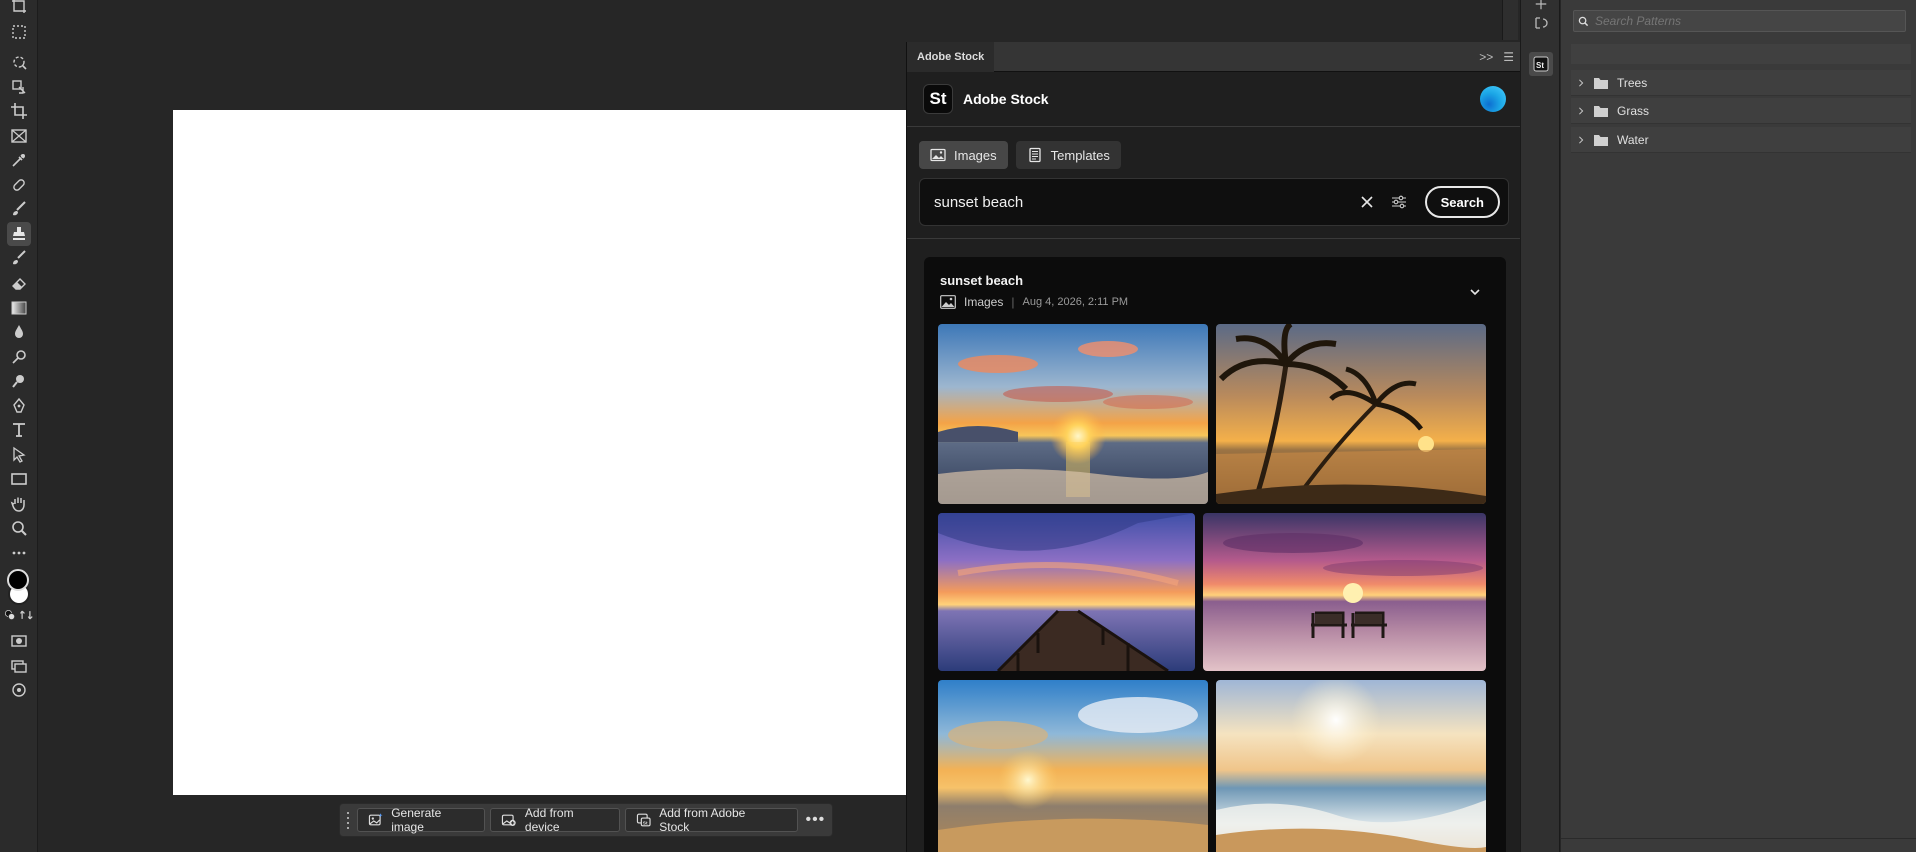 Image resolution: width=1916 pixels, height=852 pixels. I want to click on search-filters-button, so click(1399, 202).